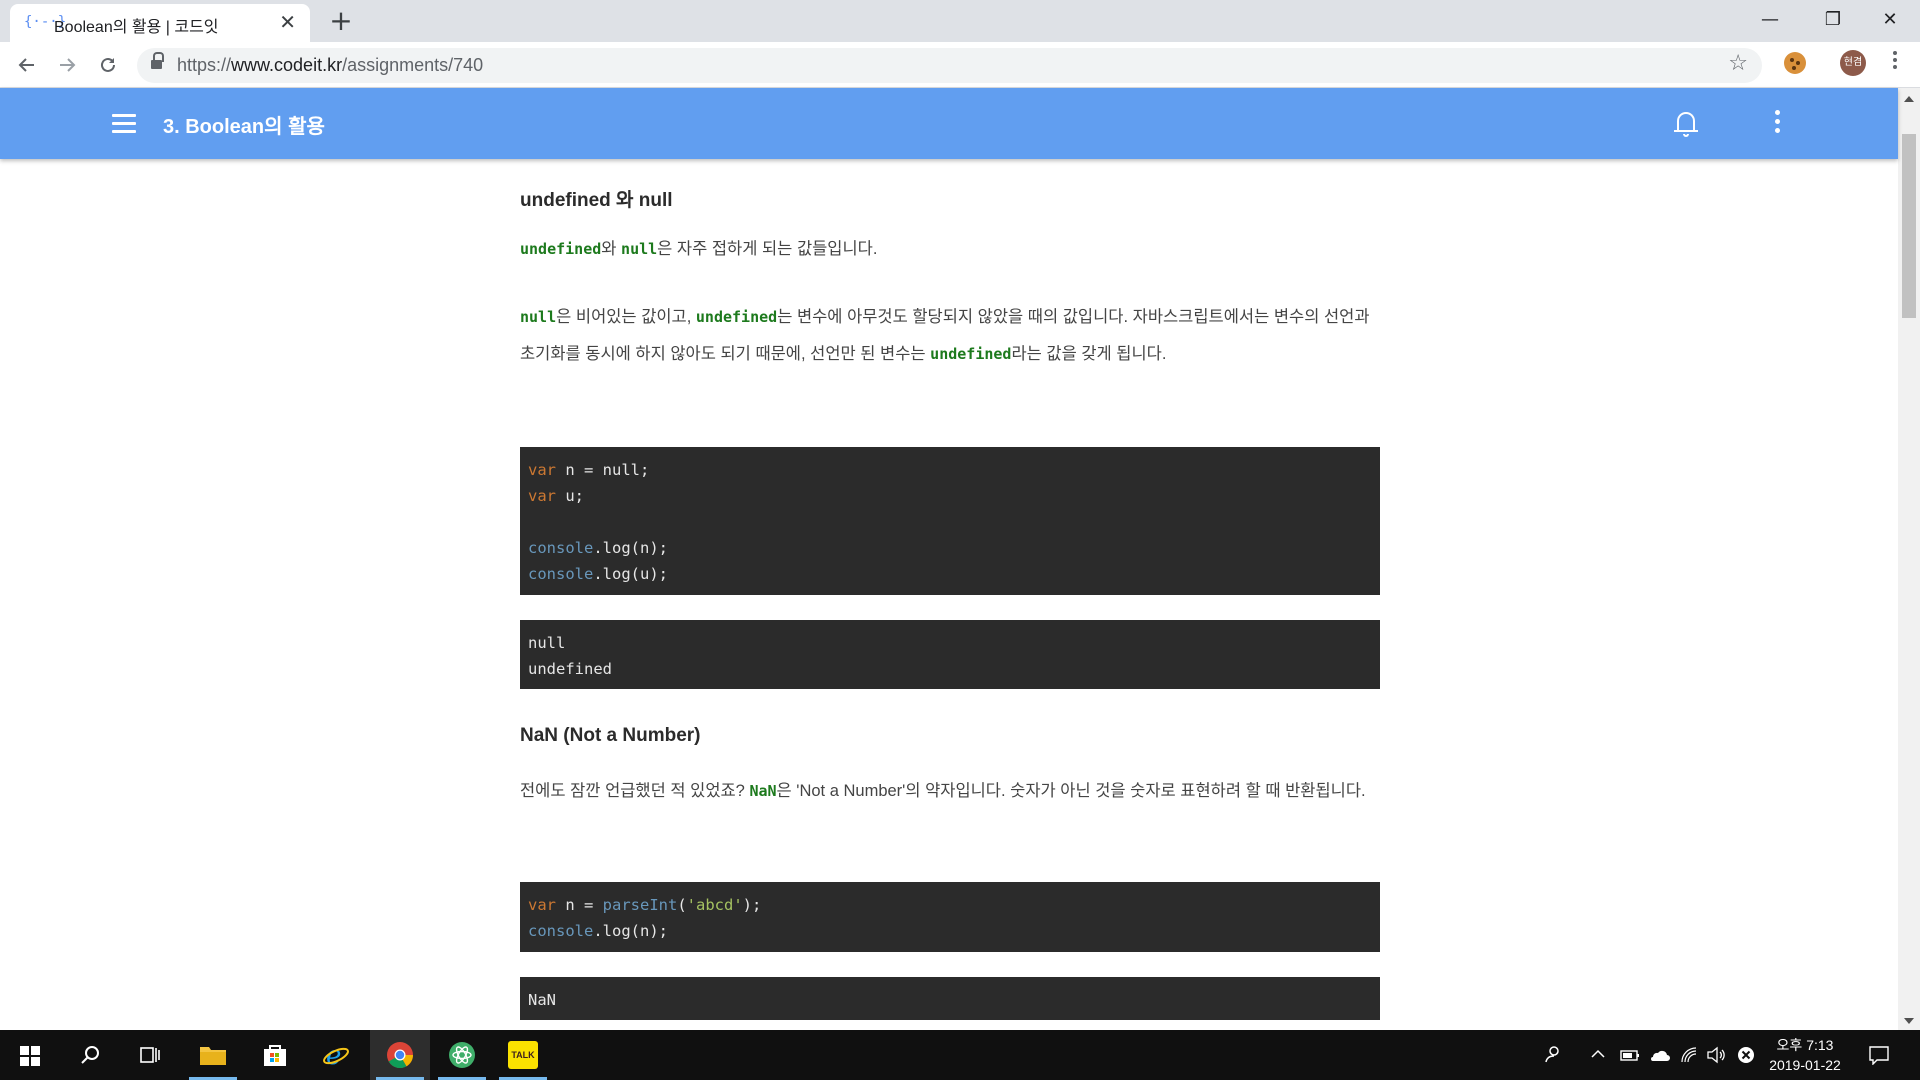  What do you see at coordinates (213, 1055) in the screenshot?
I see `file-explorer-icon` at bounding box center [213, 1055].